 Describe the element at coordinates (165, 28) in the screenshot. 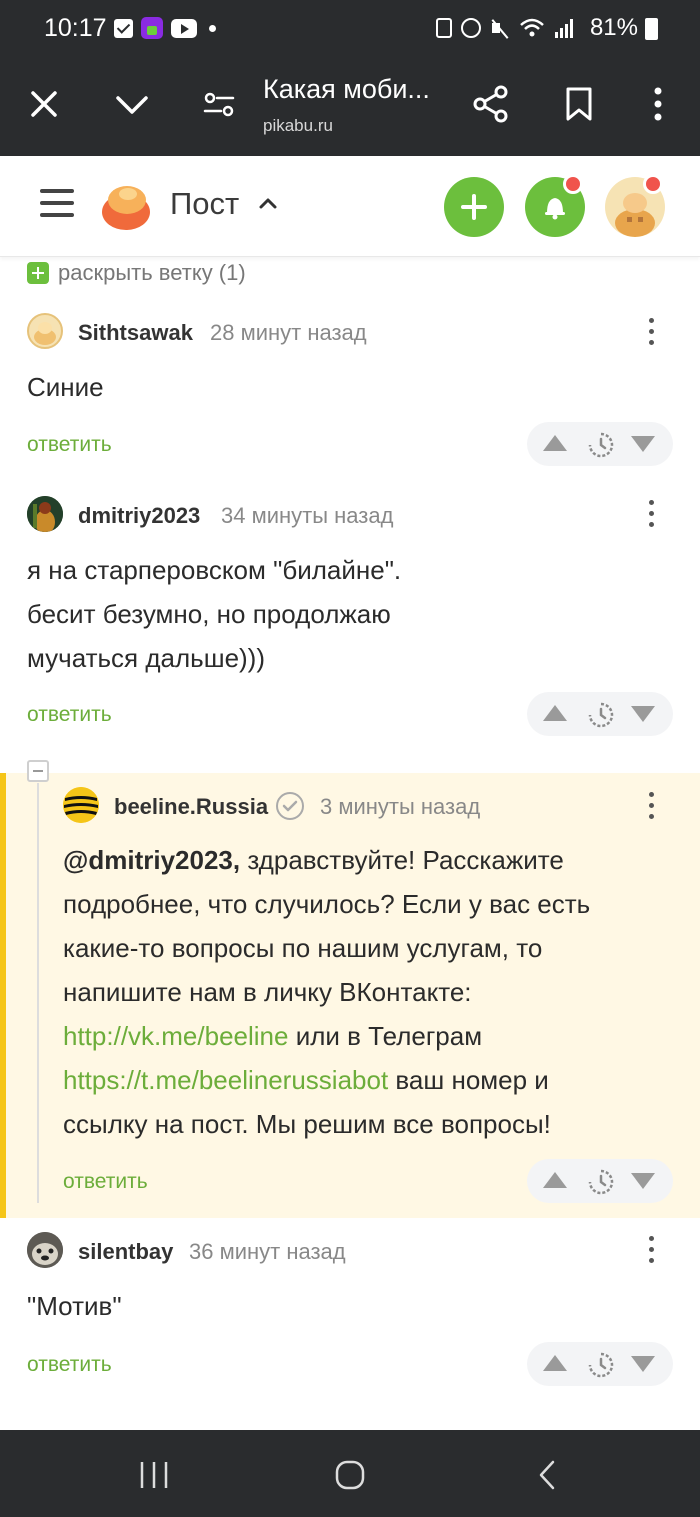

I see `status-left-icons` at that location.